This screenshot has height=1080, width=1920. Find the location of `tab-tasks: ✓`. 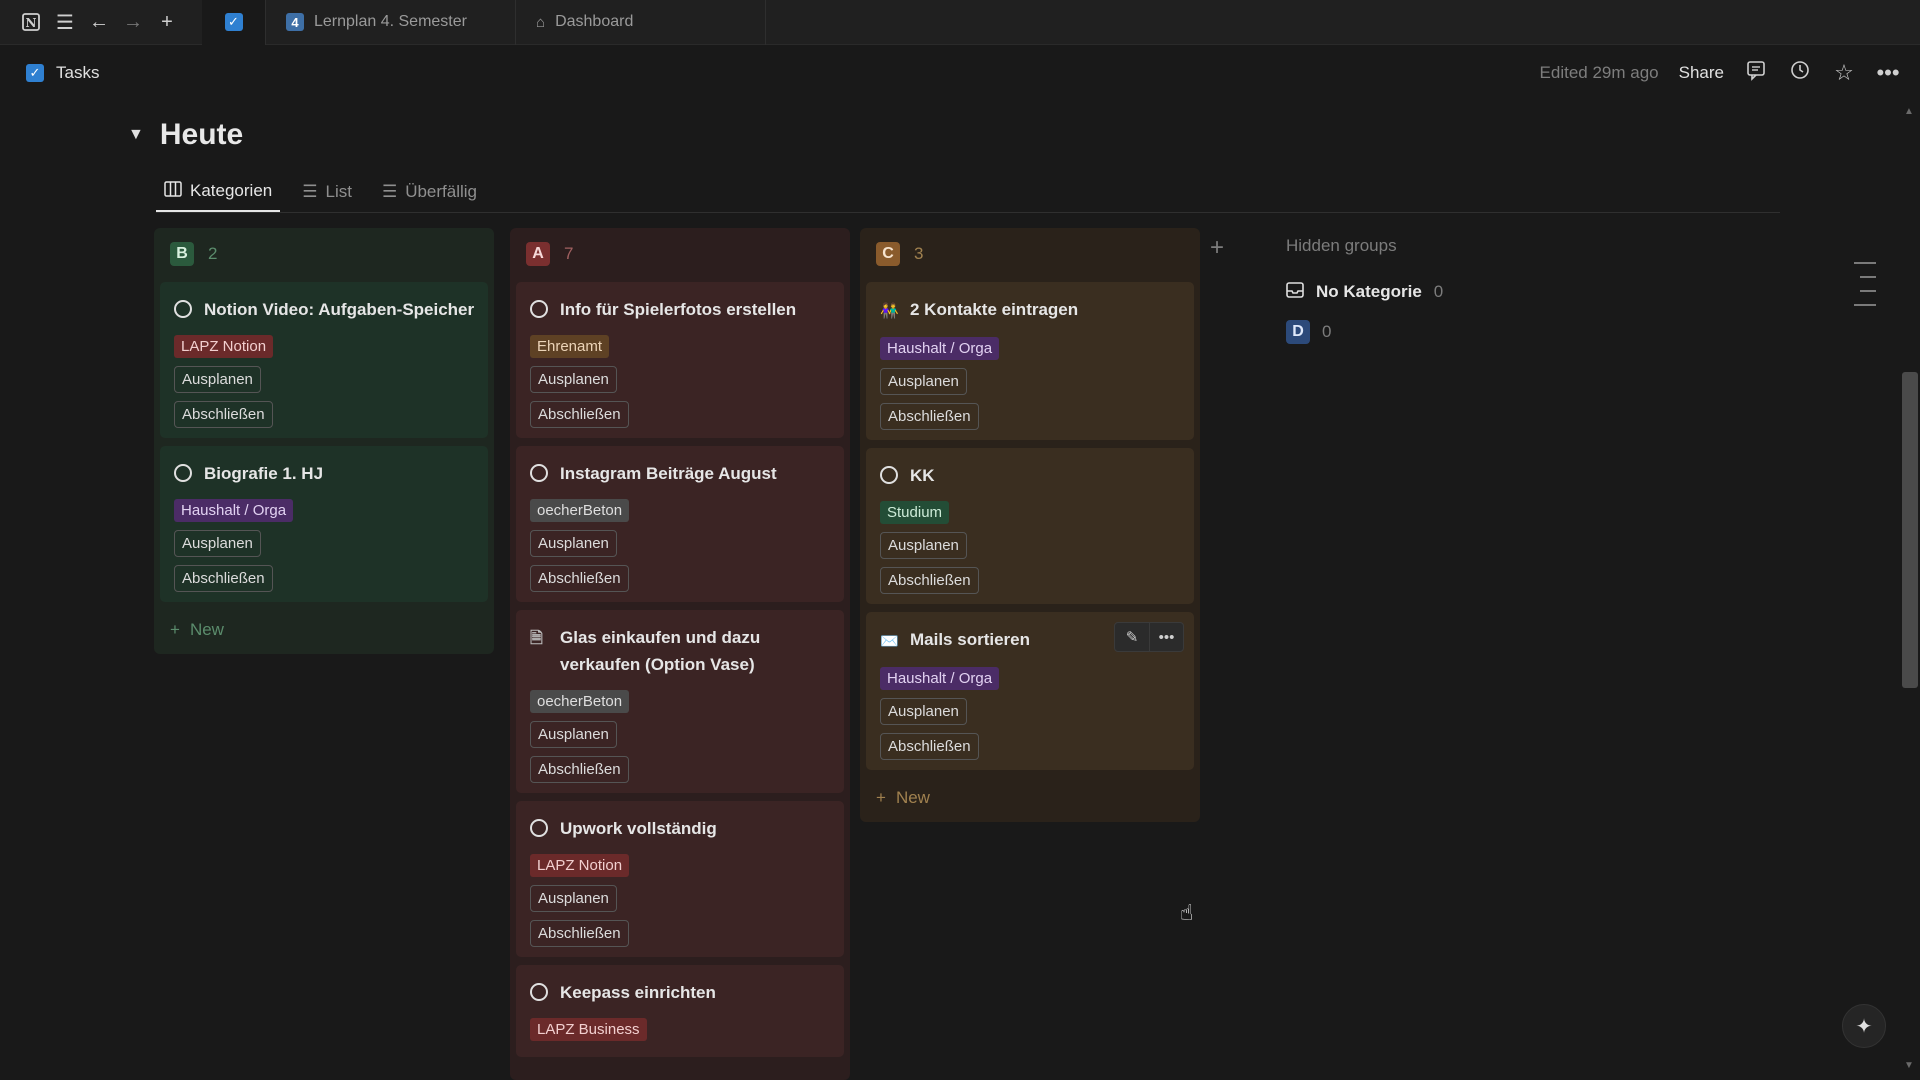

tab-tasks: ✓ is located at coordinates (234, 22).